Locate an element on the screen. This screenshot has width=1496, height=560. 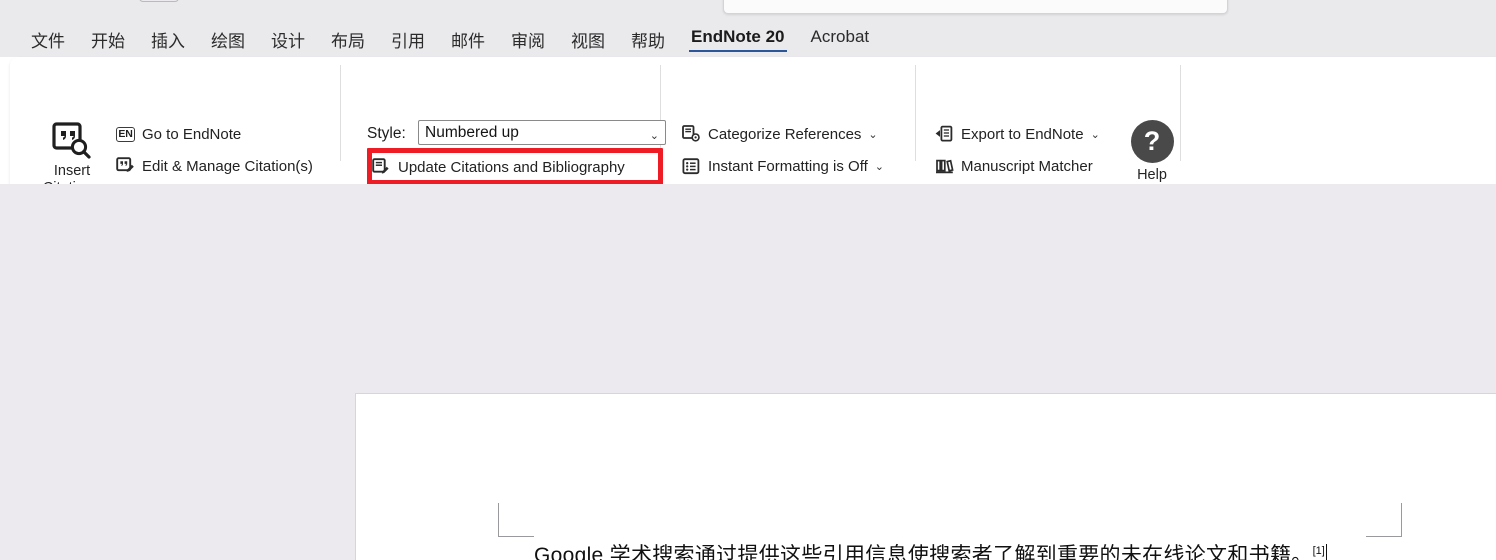
export-to-endnote-label: Export to EndNote is located at coordinates (1022, 134).